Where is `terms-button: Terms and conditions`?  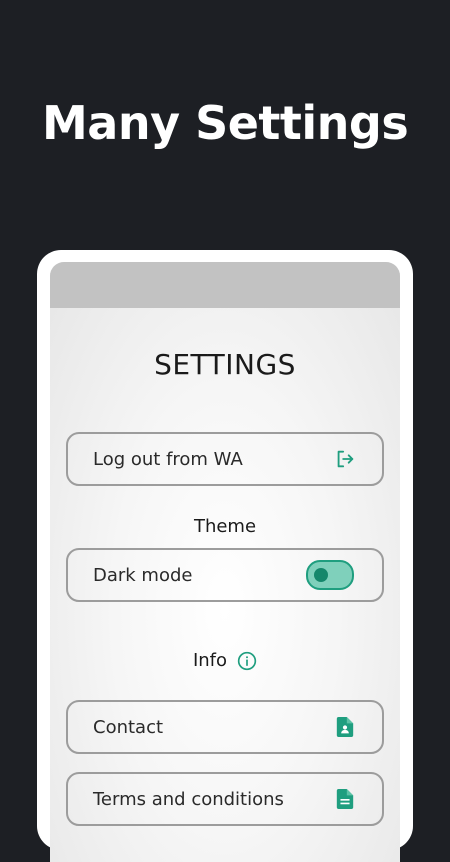 terms-button: Terms and conditions is located at coordinates (225, 799).